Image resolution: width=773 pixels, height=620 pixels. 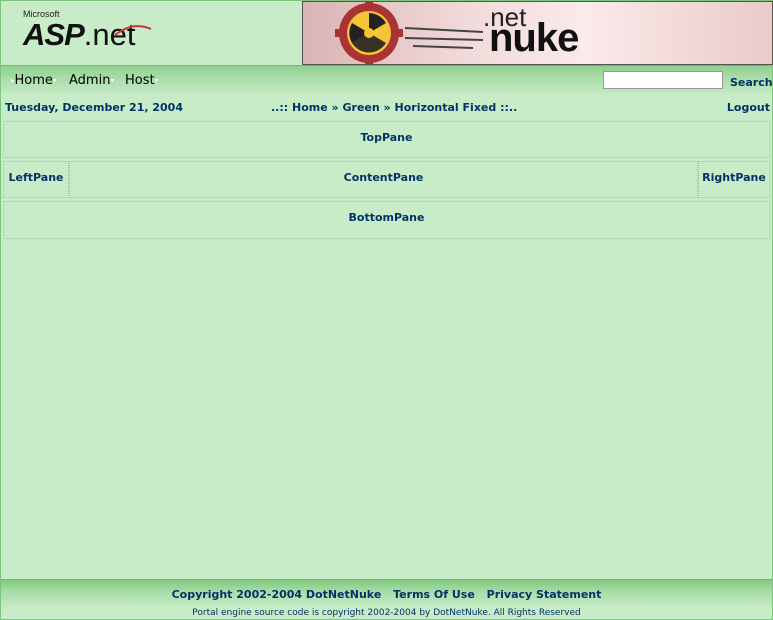 I want to click on copyright-text: Copyright 2002-2004 DotNetNuke, so click(x=276, y=594).